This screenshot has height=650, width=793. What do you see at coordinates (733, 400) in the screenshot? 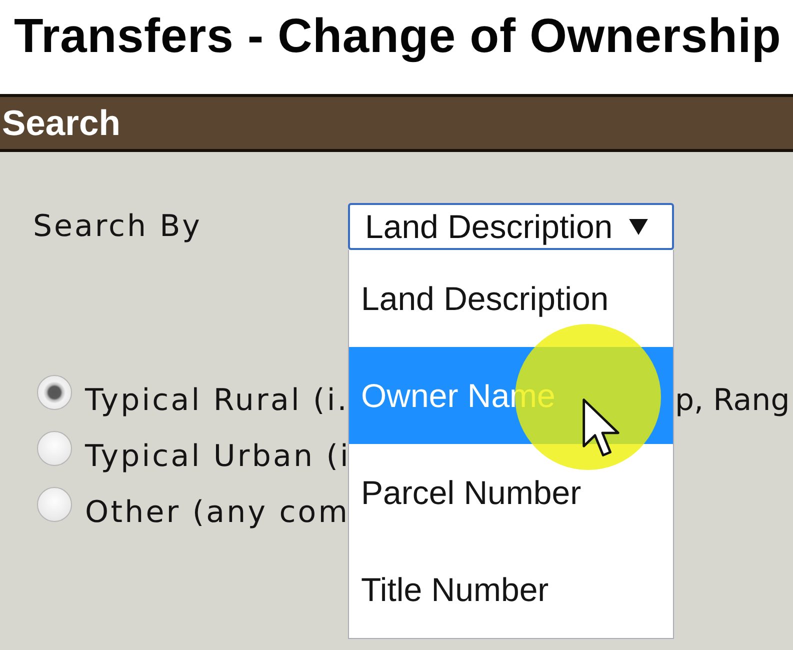
I see `radio-label: p, Rang` at bounding box center [733, 400].